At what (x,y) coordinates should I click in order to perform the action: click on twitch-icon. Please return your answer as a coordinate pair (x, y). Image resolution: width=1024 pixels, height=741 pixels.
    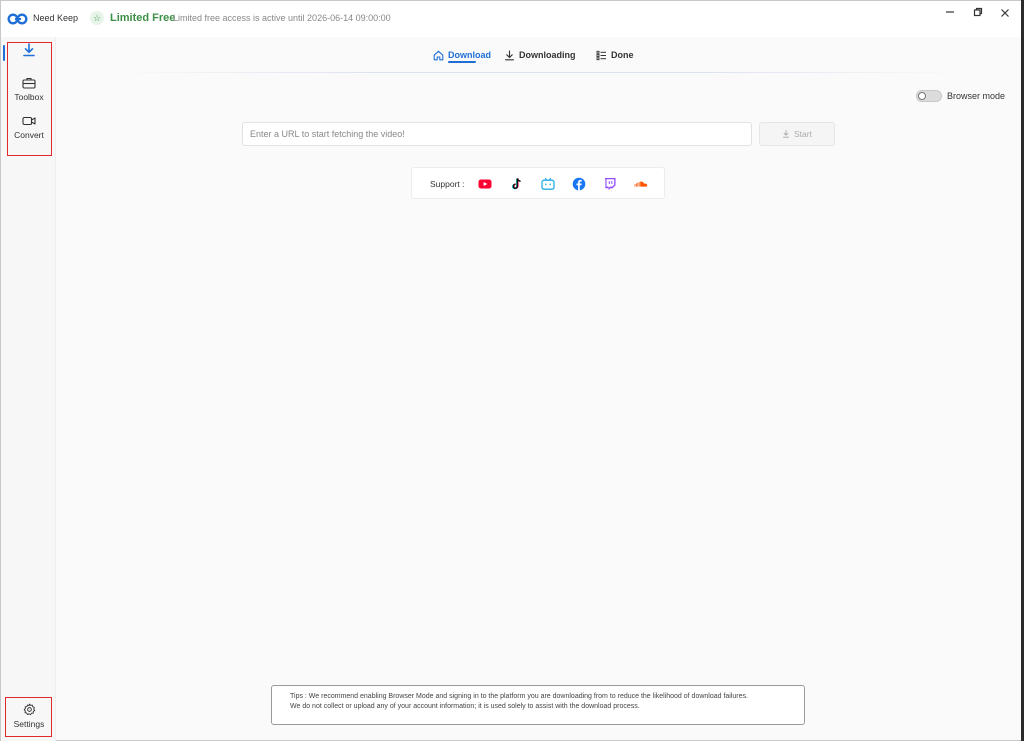
    Looking at the image, I should click on (610, 184).